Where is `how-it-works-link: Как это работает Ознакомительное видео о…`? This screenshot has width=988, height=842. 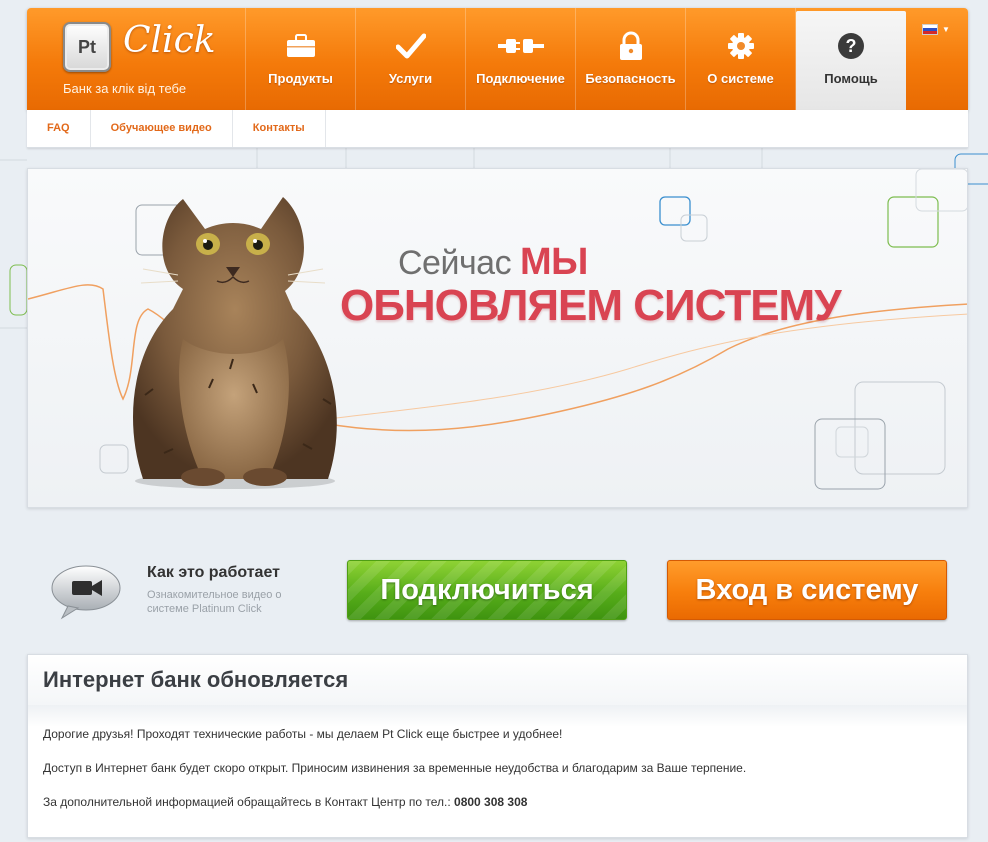
how-it-works-link: Как это работает Ознакомительное видео о… is located at coordinates (189, 593).